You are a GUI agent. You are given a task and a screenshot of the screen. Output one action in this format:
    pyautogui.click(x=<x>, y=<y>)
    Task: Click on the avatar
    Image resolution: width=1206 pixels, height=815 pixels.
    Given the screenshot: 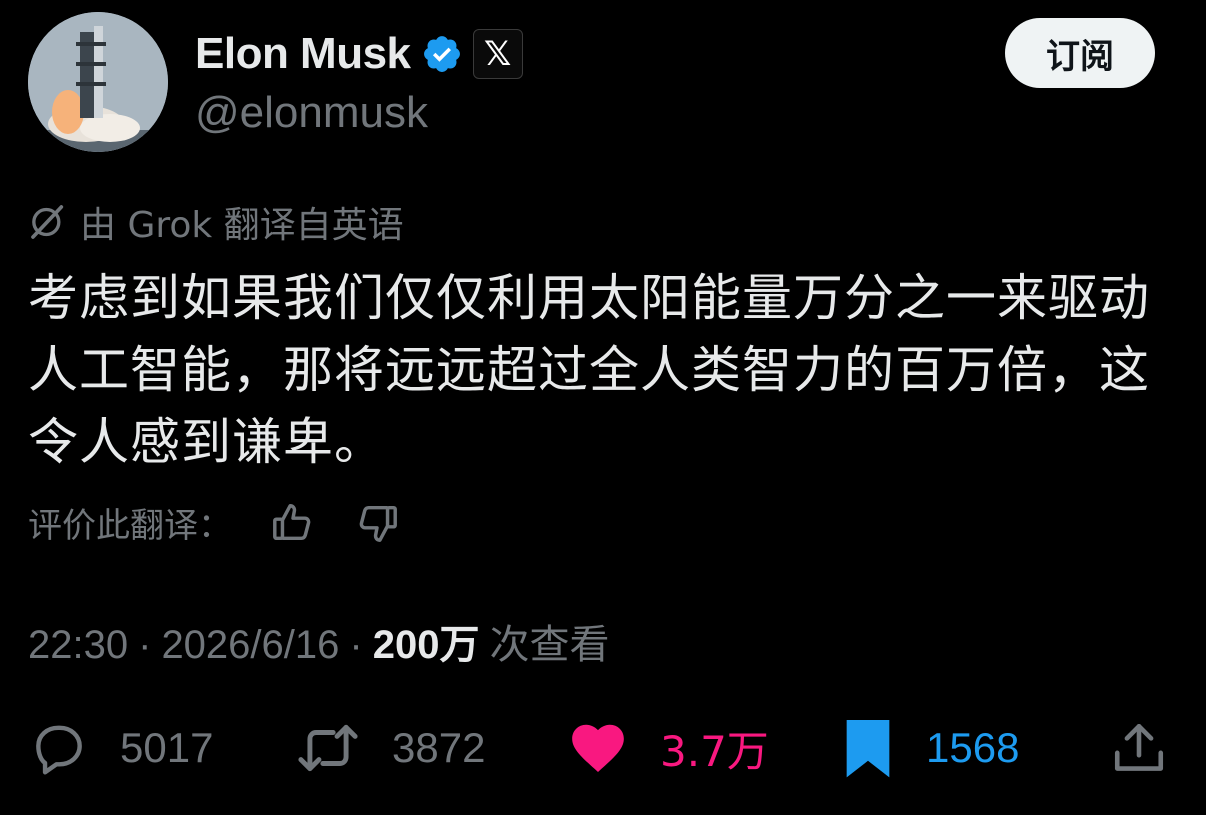 What is the action you would take?
    pyautogui.click(x=98, y=82)
    